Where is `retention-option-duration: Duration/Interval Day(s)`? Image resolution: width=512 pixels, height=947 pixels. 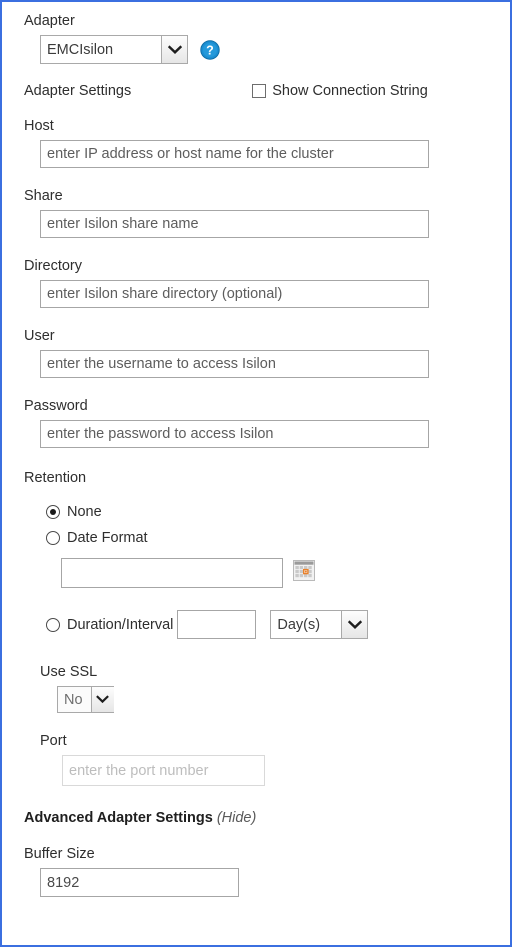
retention-option-duration: Duration/Interval Day(s) is located at coordinates (278, 624).